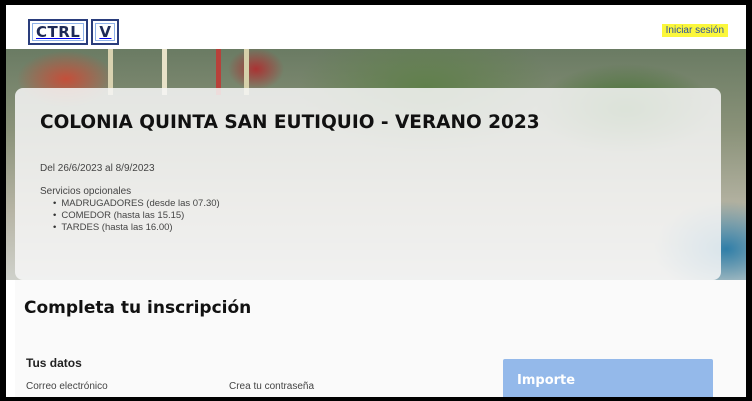 This screenshot has width=752, height=401. Describe the element at coordinates (86, 191) in the screenshot. I see `optional-services-label: Servicios opcionales` at that location.